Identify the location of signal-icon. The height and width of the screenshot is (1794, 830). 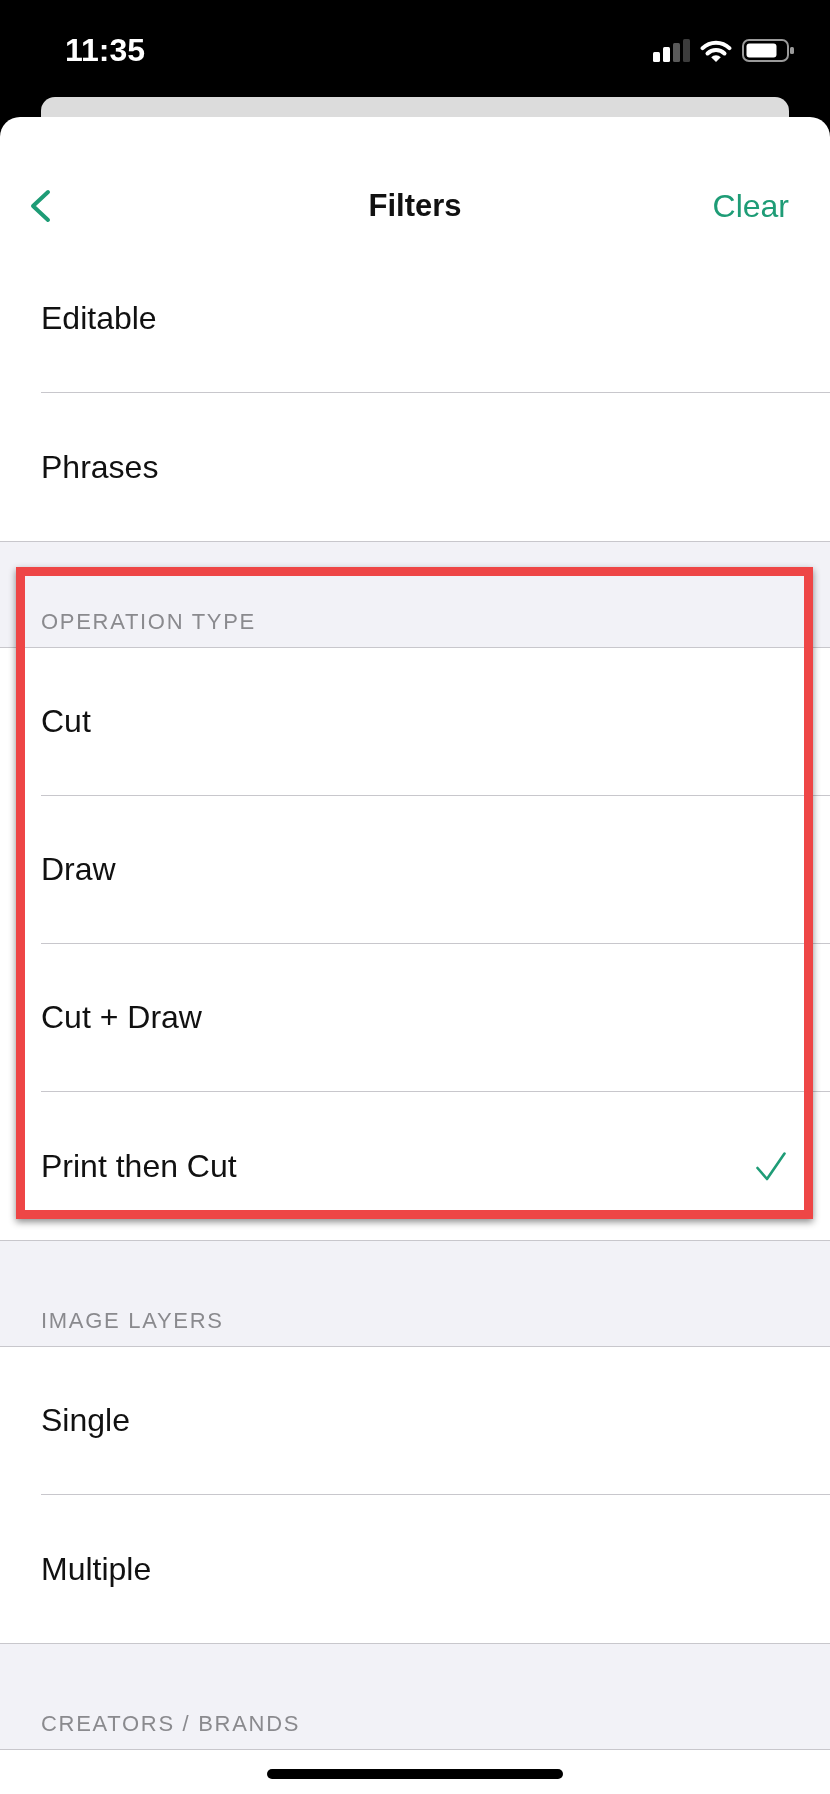
(671, 50).